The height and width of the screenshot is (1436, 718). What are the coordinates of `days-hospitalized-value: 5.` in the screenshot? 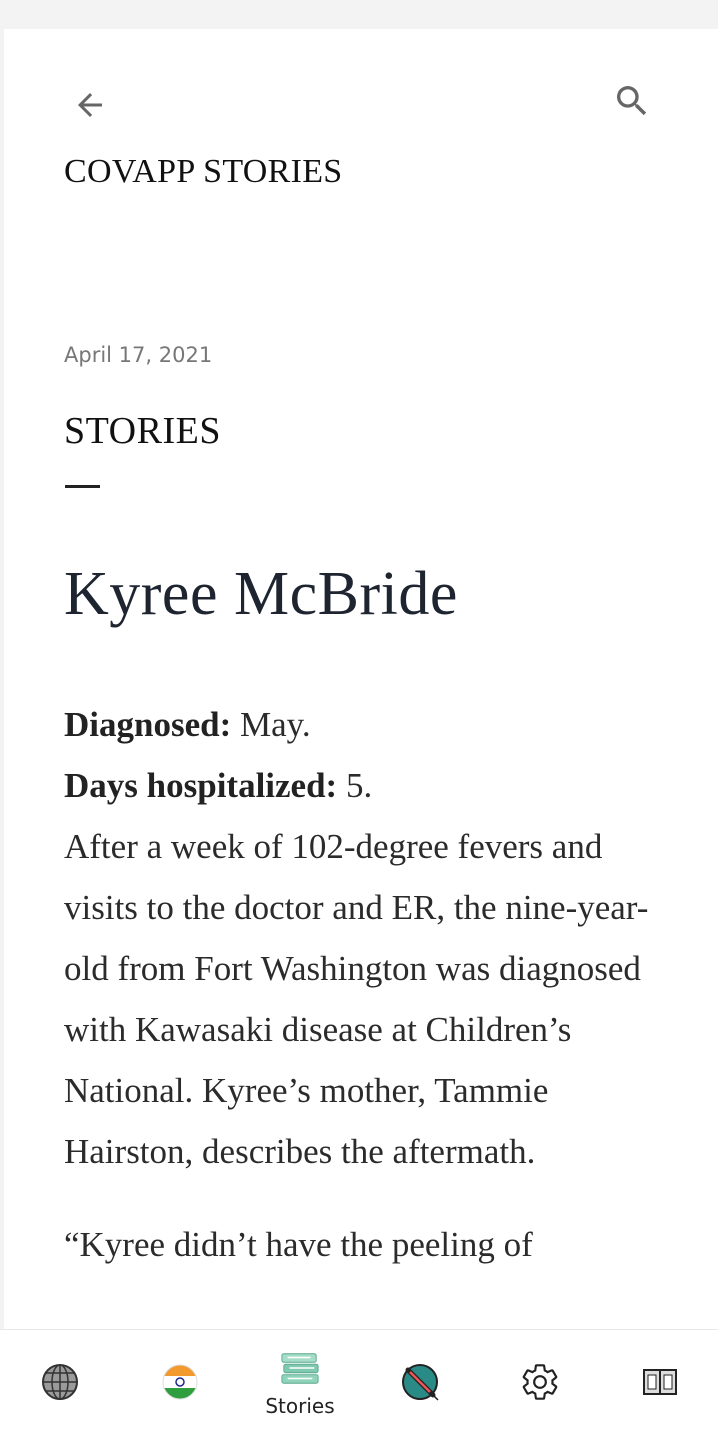 It's located at (355, 785).